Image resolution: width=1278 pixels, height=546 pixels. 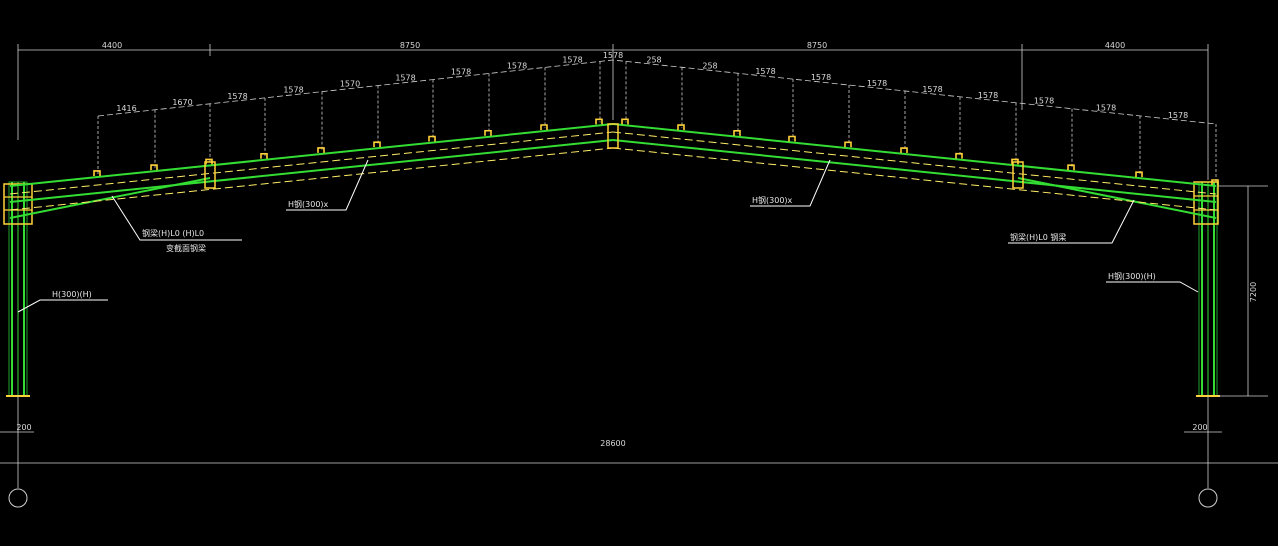 I want to click on left-rafter-callout-1: 钢梁(H)L0 (H)L0, so click(x=173, y=233).